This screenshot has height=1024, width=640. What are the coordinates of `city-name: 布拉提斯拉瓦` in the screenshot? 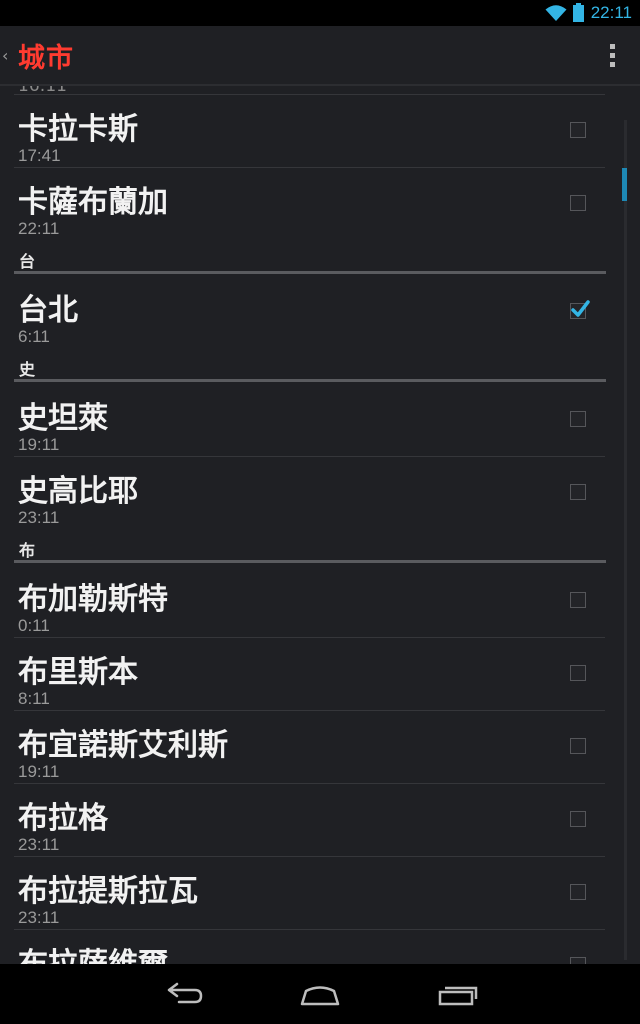 It's located at (108, 891).